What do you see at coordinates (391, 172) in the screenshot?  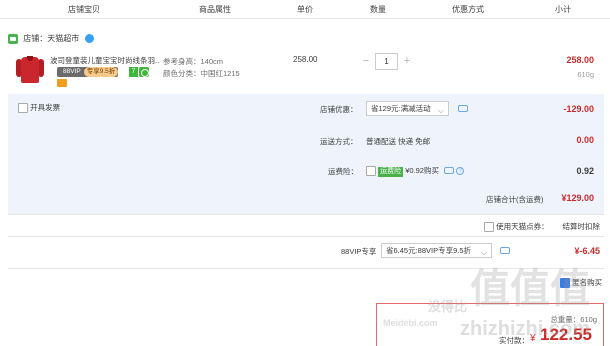 I see `insurance-tag: 运费险` at bounding box center [391, 172].